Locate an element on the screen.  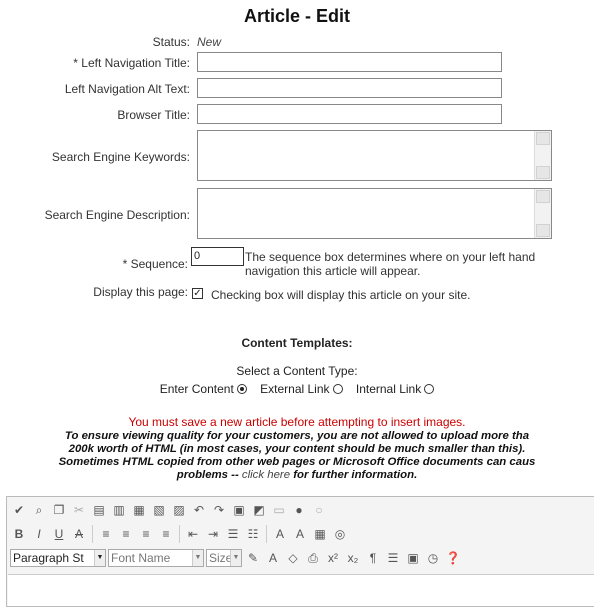
keywords-scrollbar is located at coordinates (542, 155).